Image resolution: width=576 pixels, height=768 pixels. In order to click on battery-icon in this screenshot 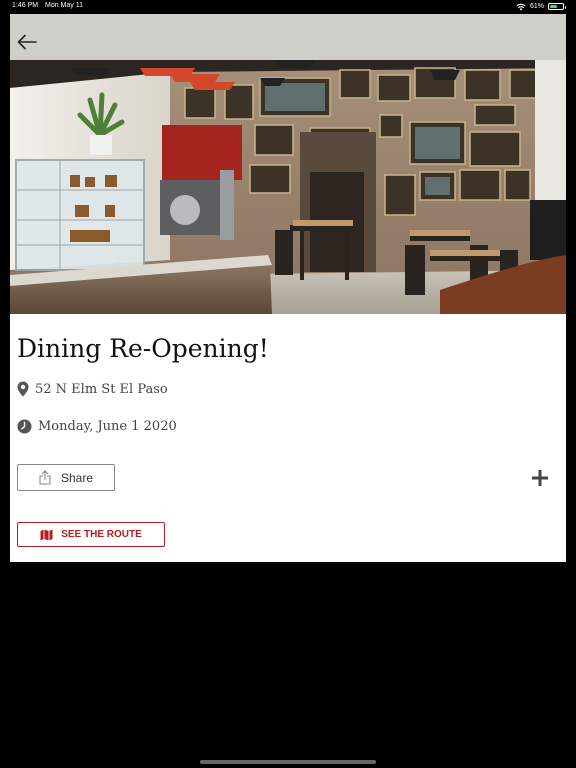, I will do `click(557, 6)`.